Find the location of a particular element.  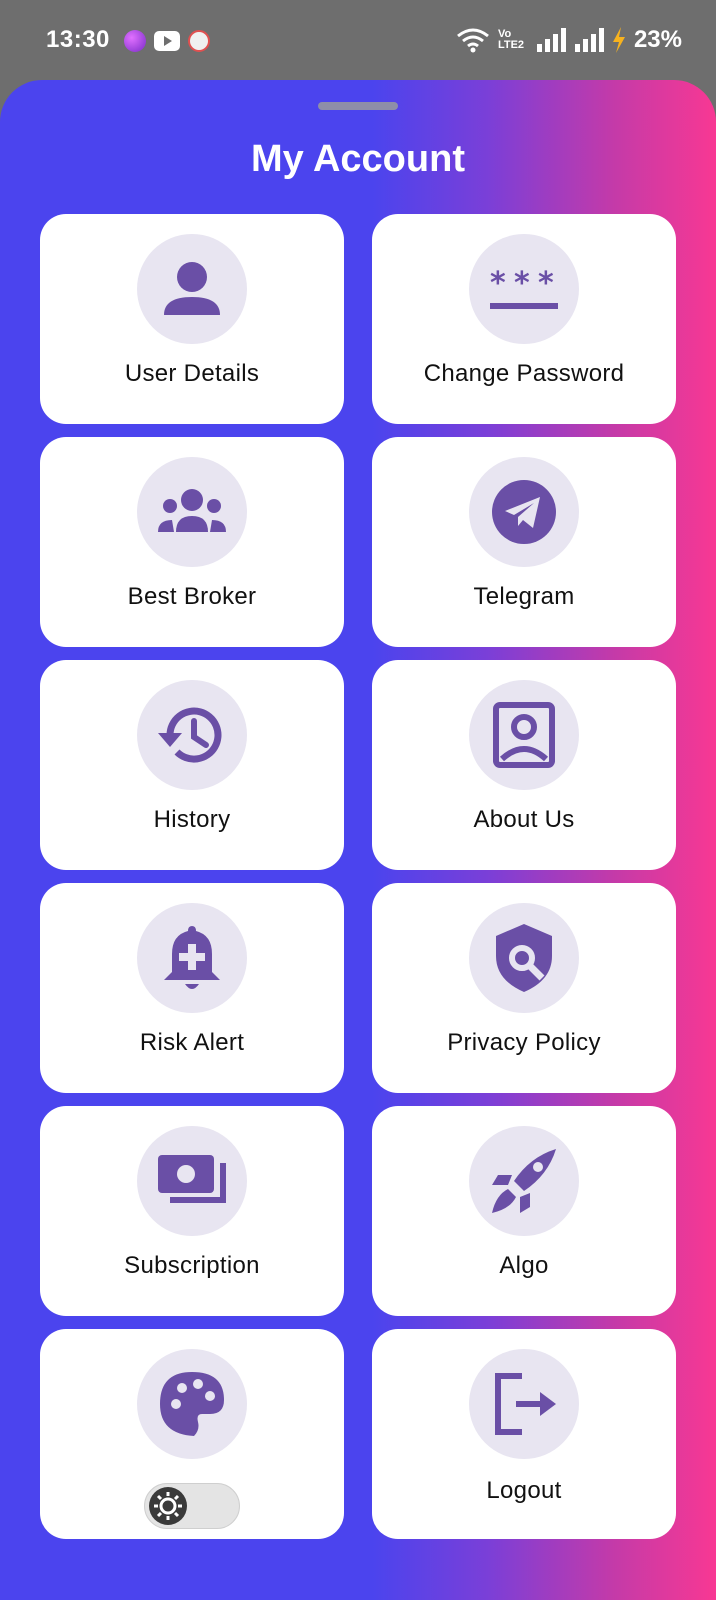

logout-button: Logout is located at coordinates (524, 1434).